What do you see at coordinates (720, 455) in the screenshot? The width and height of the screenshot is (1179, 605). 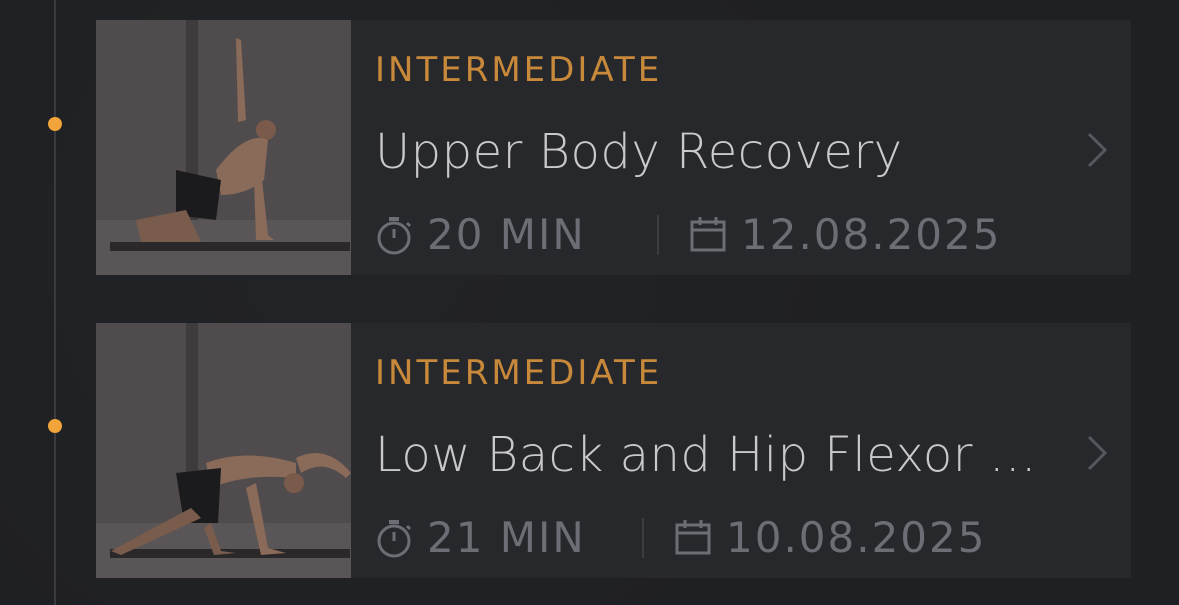 I see `workout-title: Low Back and Hip Flexor Release` at bounding box center [720, 455].